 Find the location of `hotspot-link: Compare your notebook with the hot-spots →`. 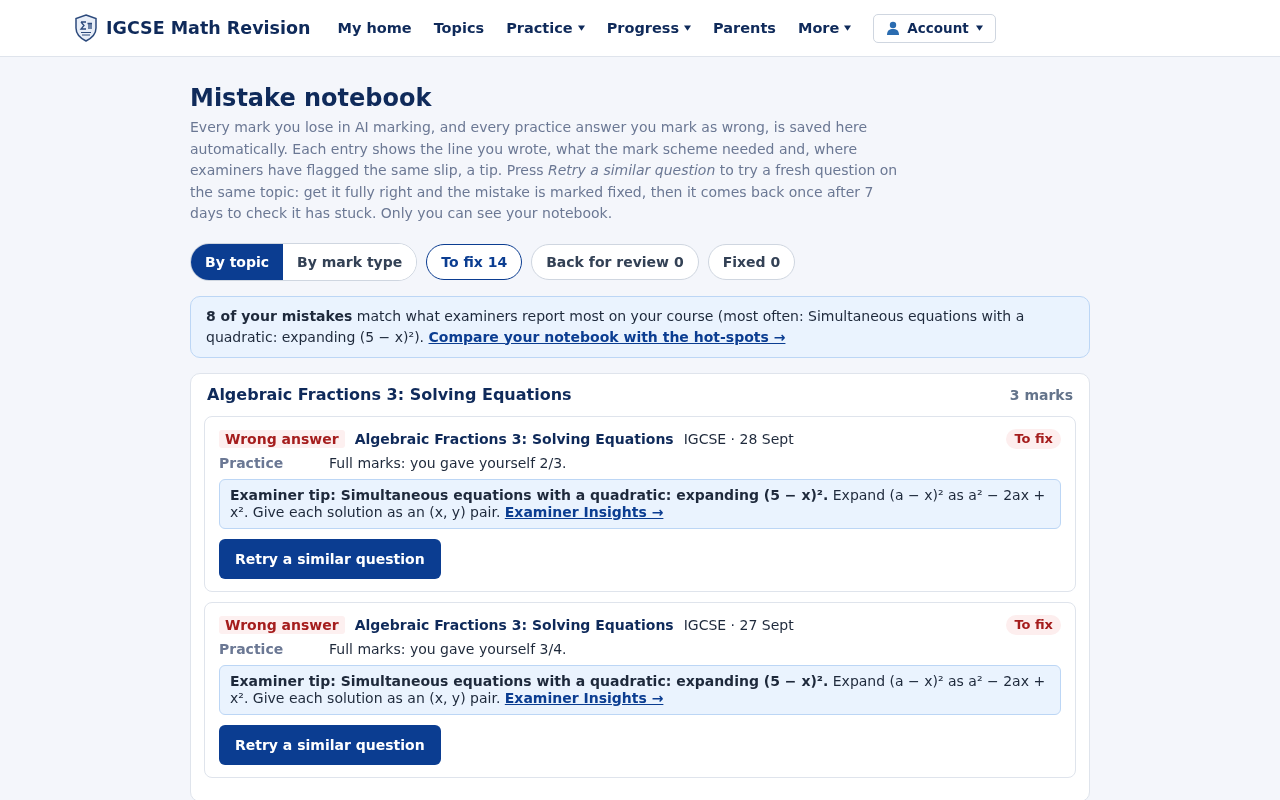

hotspot-link: Compare your notebook with the hot-spots → is located at coordinates (607, 336).